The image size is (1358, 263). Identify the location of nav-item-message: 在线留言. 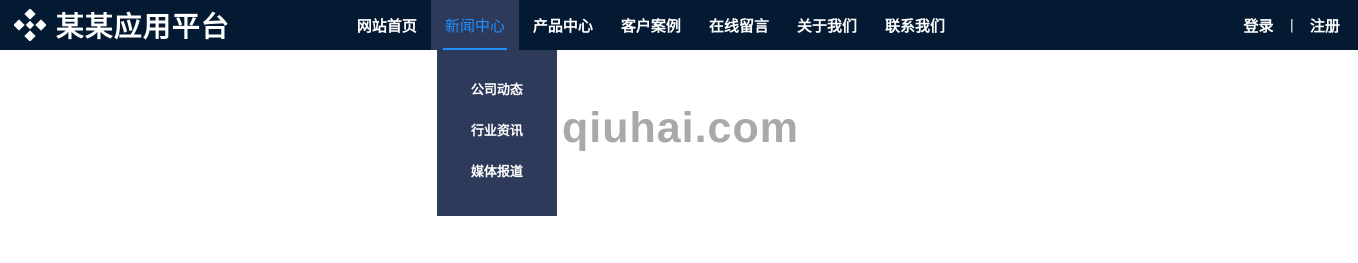
(739, 25).